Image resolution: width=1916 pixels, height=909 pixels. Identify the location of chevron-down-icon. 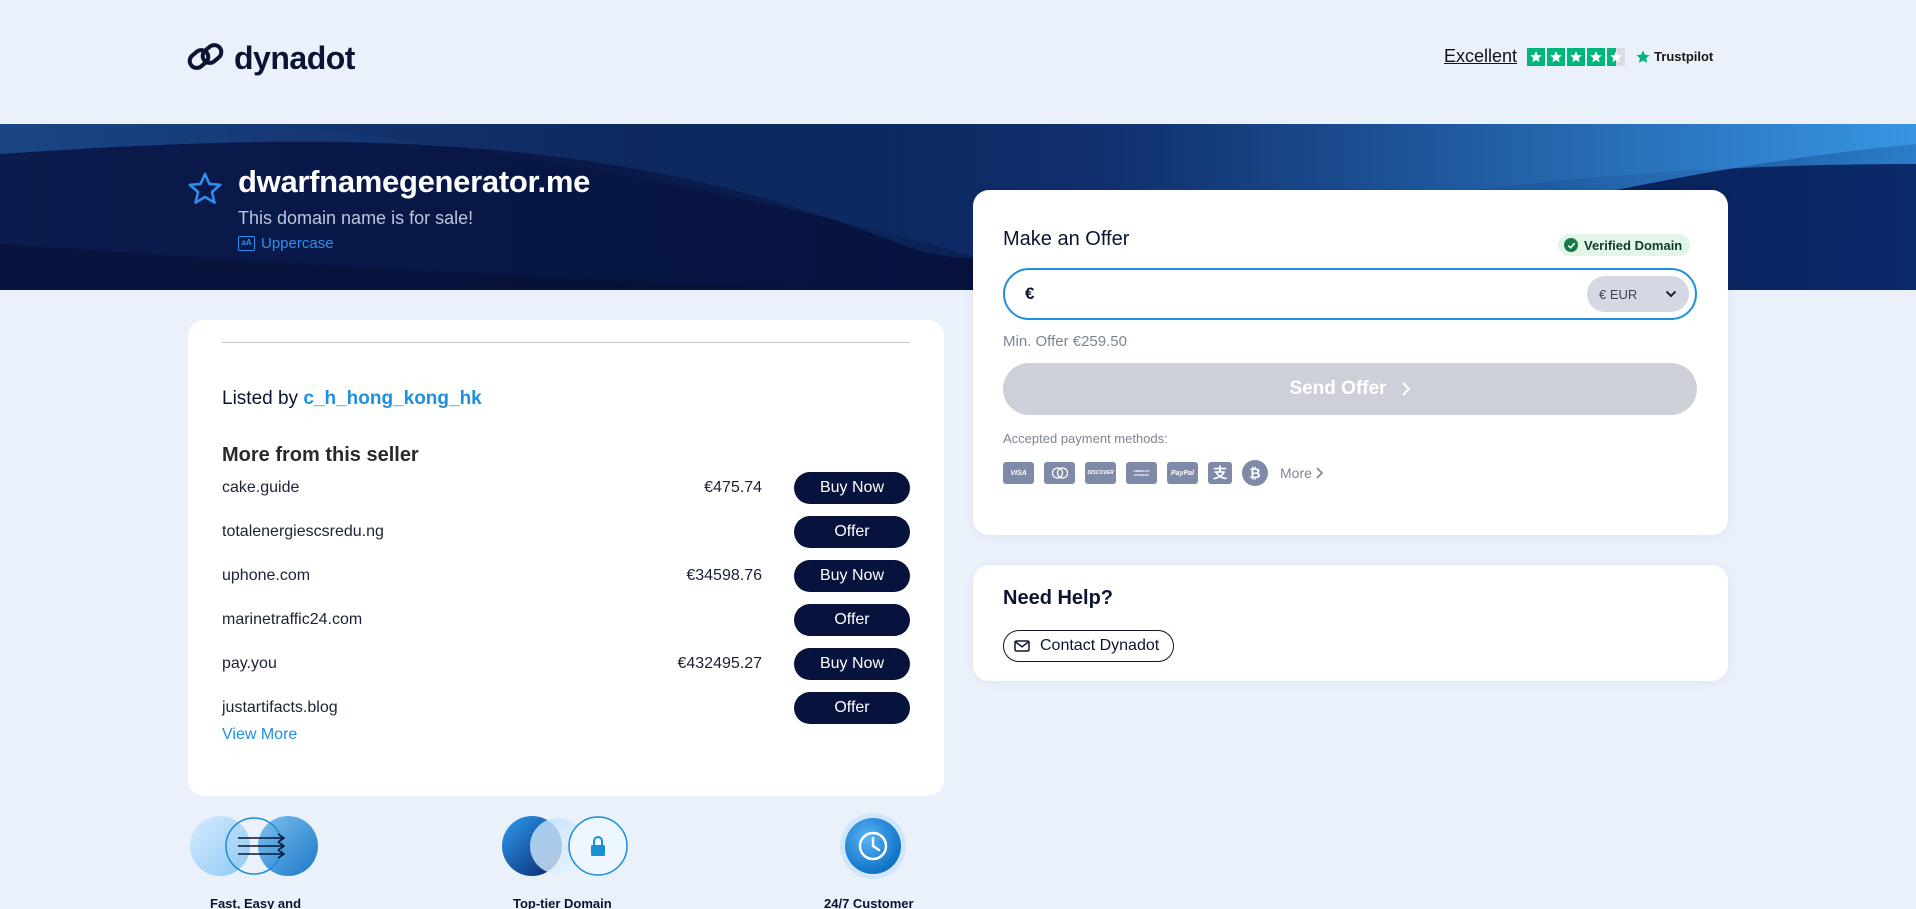
(1671, 294).